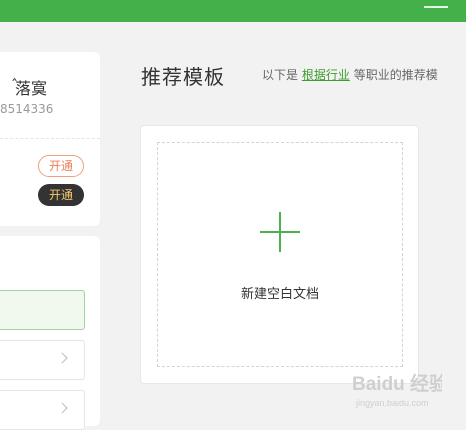  I want to click on user-id: 8514336, so click(27, 109).